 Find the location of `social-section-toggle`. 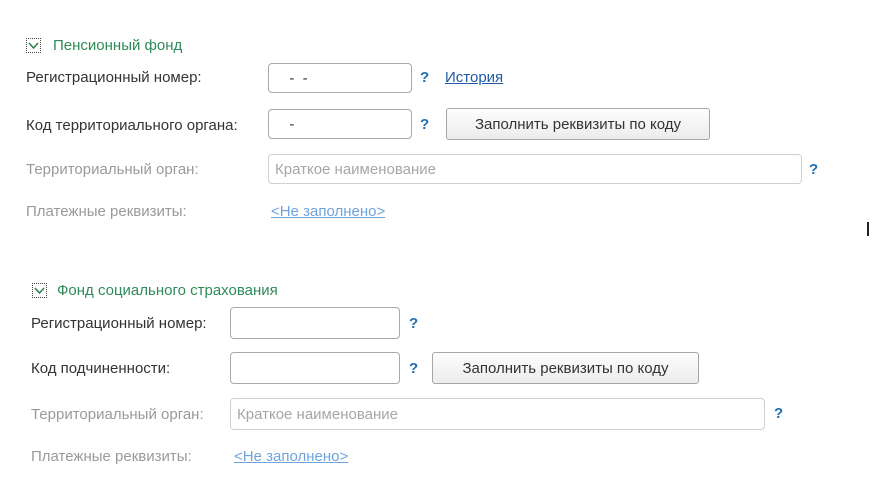

social-section-toggle is located at coordinates (39, 290).